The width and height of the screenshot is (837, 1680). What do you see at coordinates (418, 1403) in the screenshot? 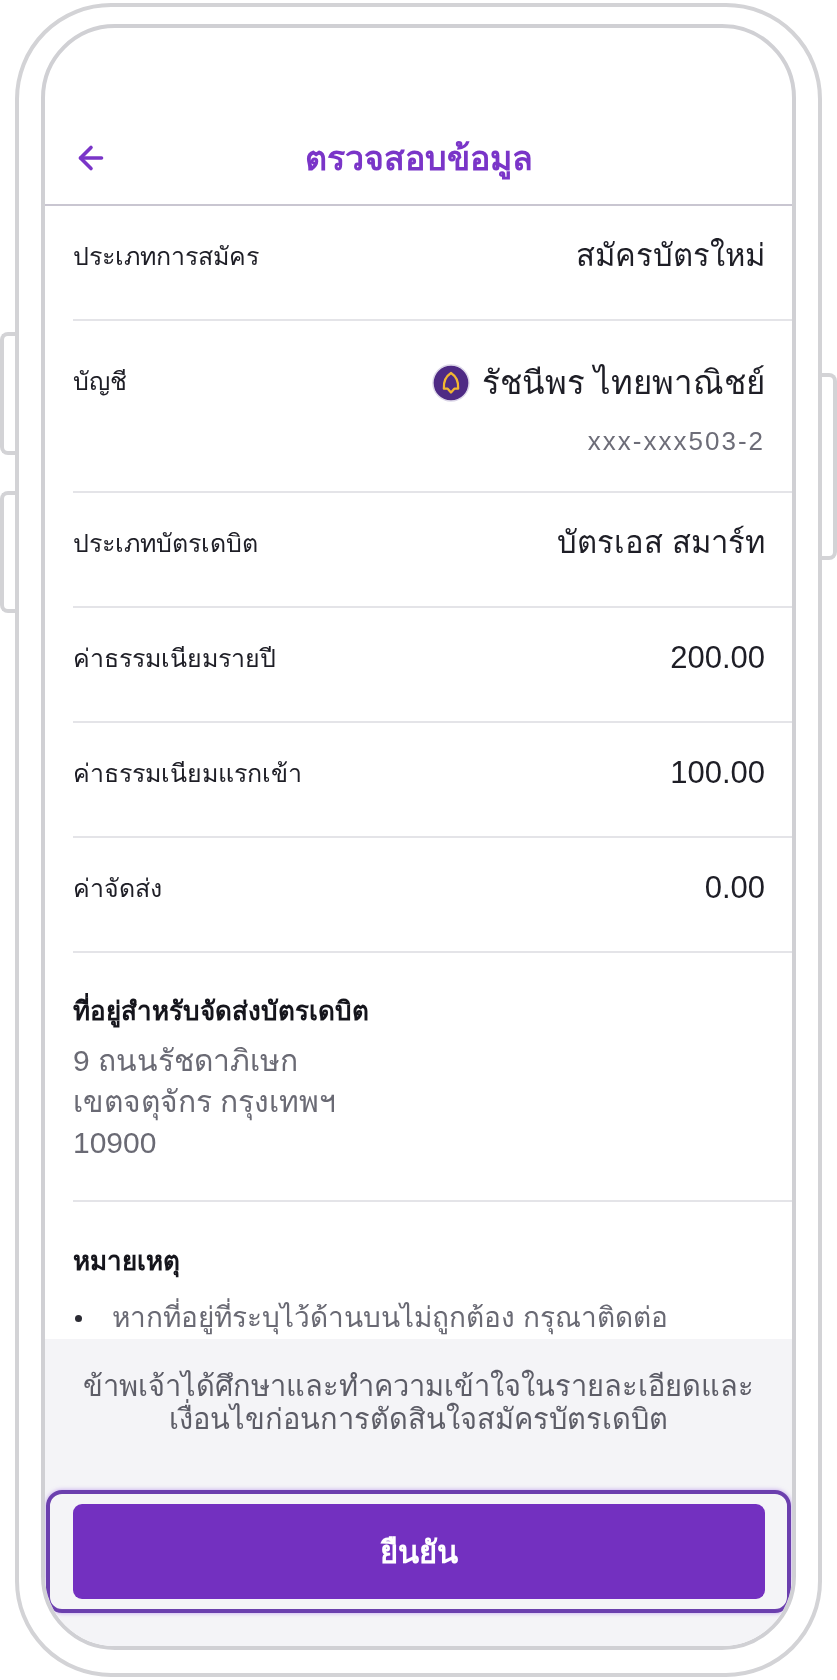
I see `consent-text: ข้าพเจ้าได้ศึกษาและทำความเข้าใจในรายละเอียดและเงื่อนไขก่อนการตัดสินใจสมัครบัตรเดบิต` at bounding box center [418, 1403].